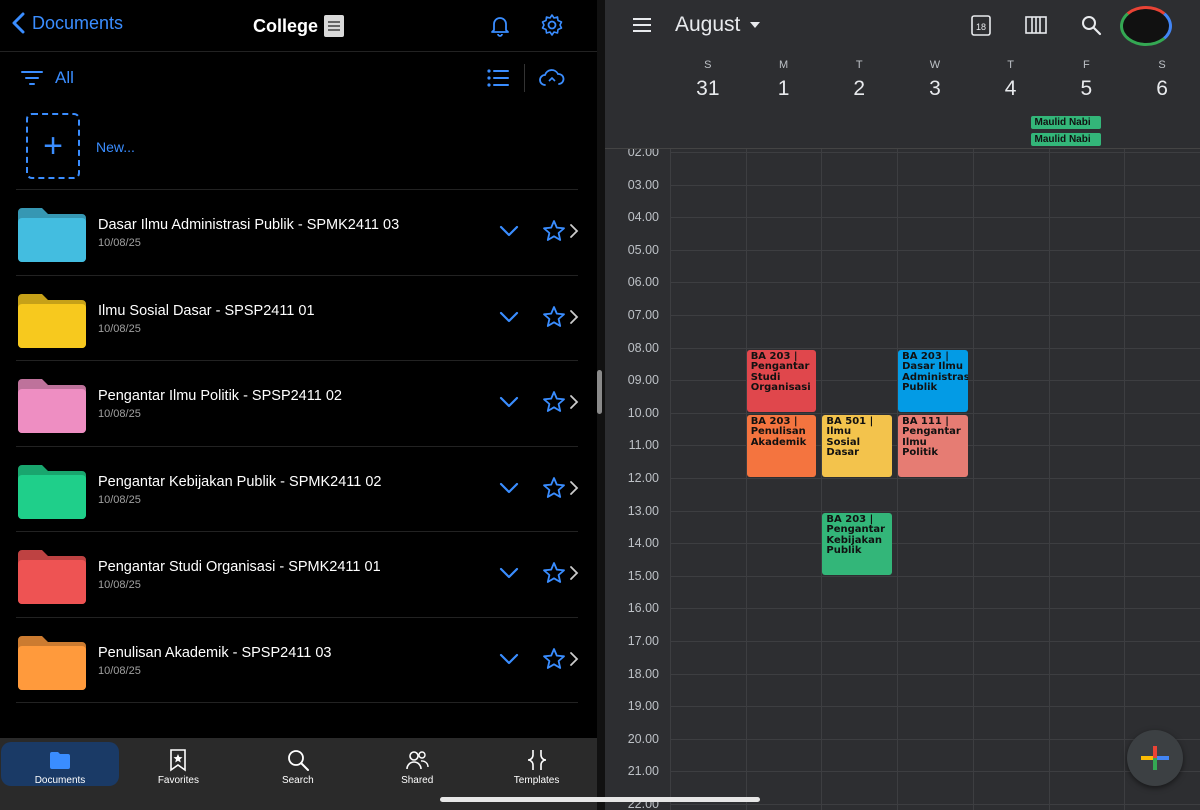 This screenshot has height=810, width=1200. What do you see at coordinates (643, 184) in the screenshot?
I see `hour-label: 03.00` at bounding box center [643, 184].